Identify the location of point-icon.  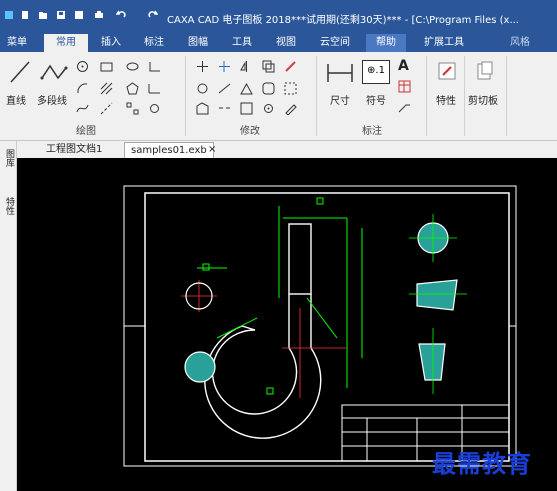
(154, 108).